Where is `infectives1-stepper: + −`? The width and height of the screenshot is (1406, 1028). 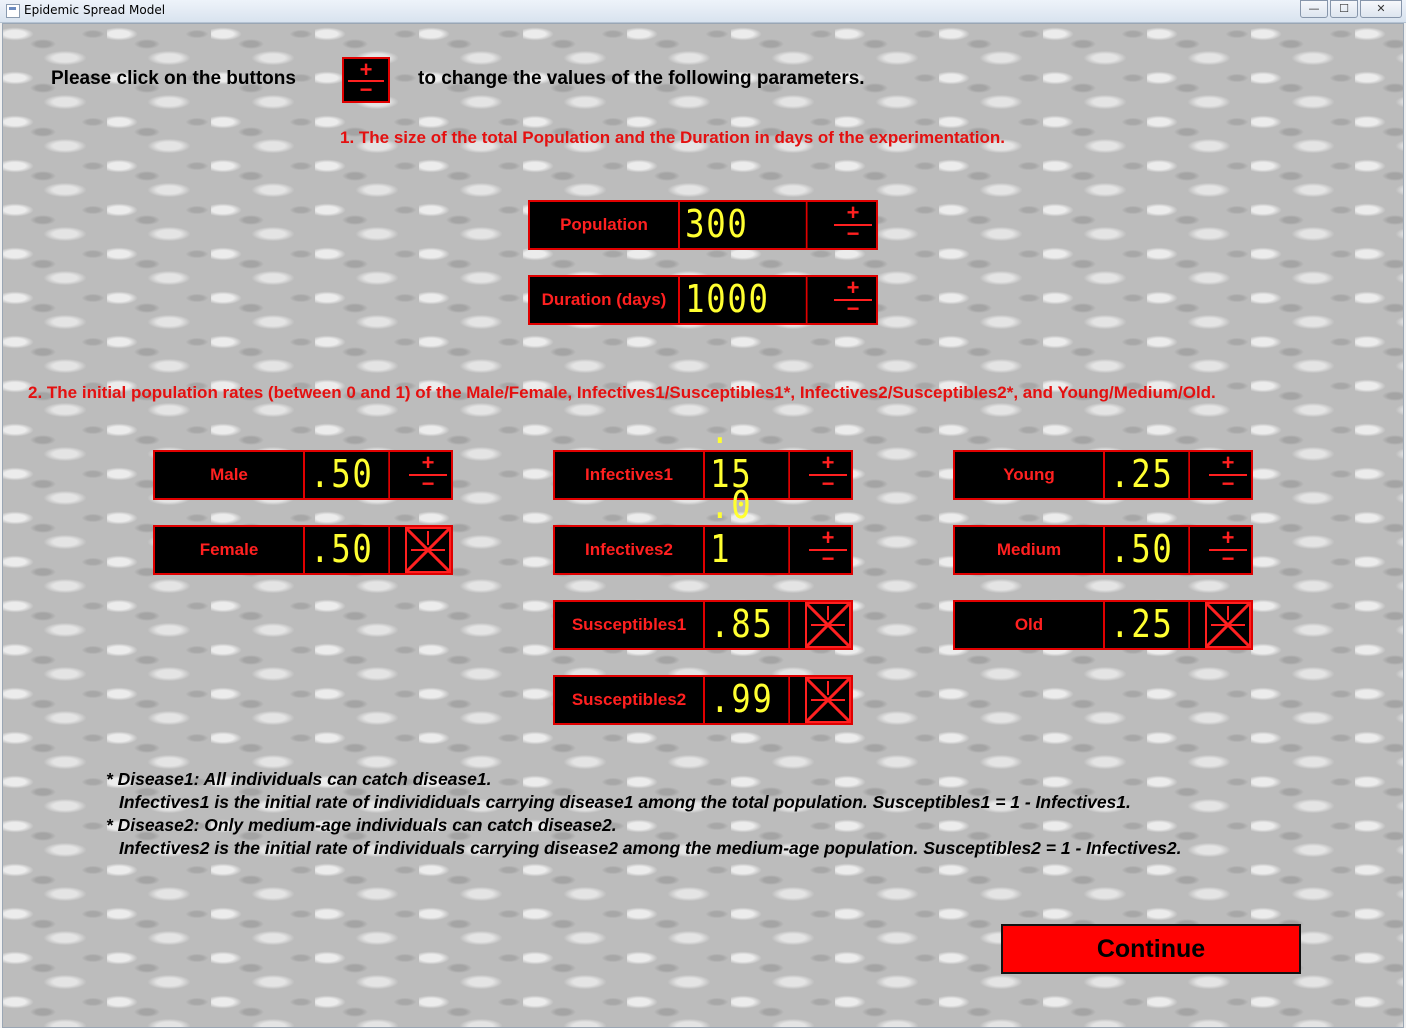 infectives1-stepper: + − is located at coordinates (828, 475).